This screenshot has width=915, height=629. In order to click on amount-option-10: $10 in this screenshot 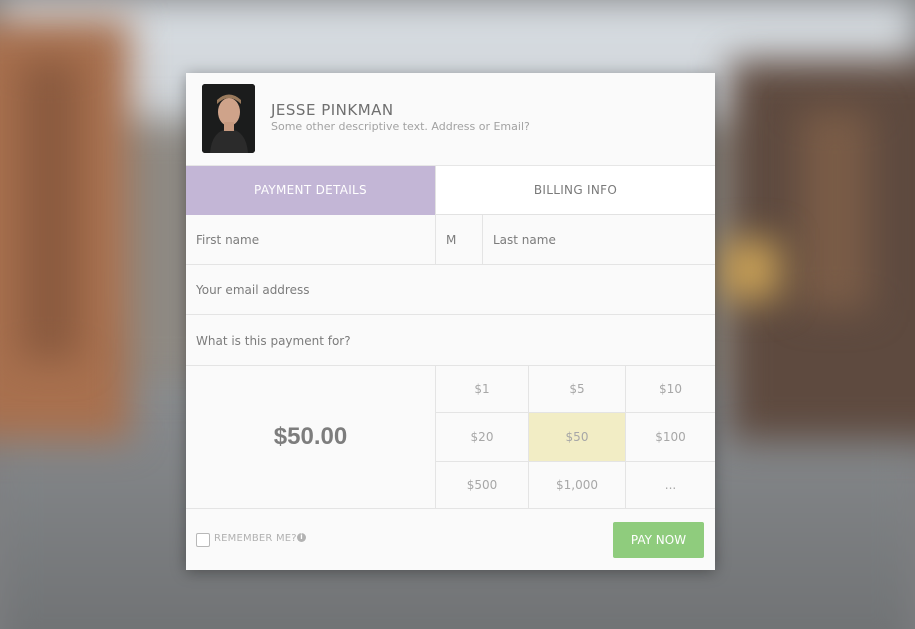, I will do `click(670, 389)`.